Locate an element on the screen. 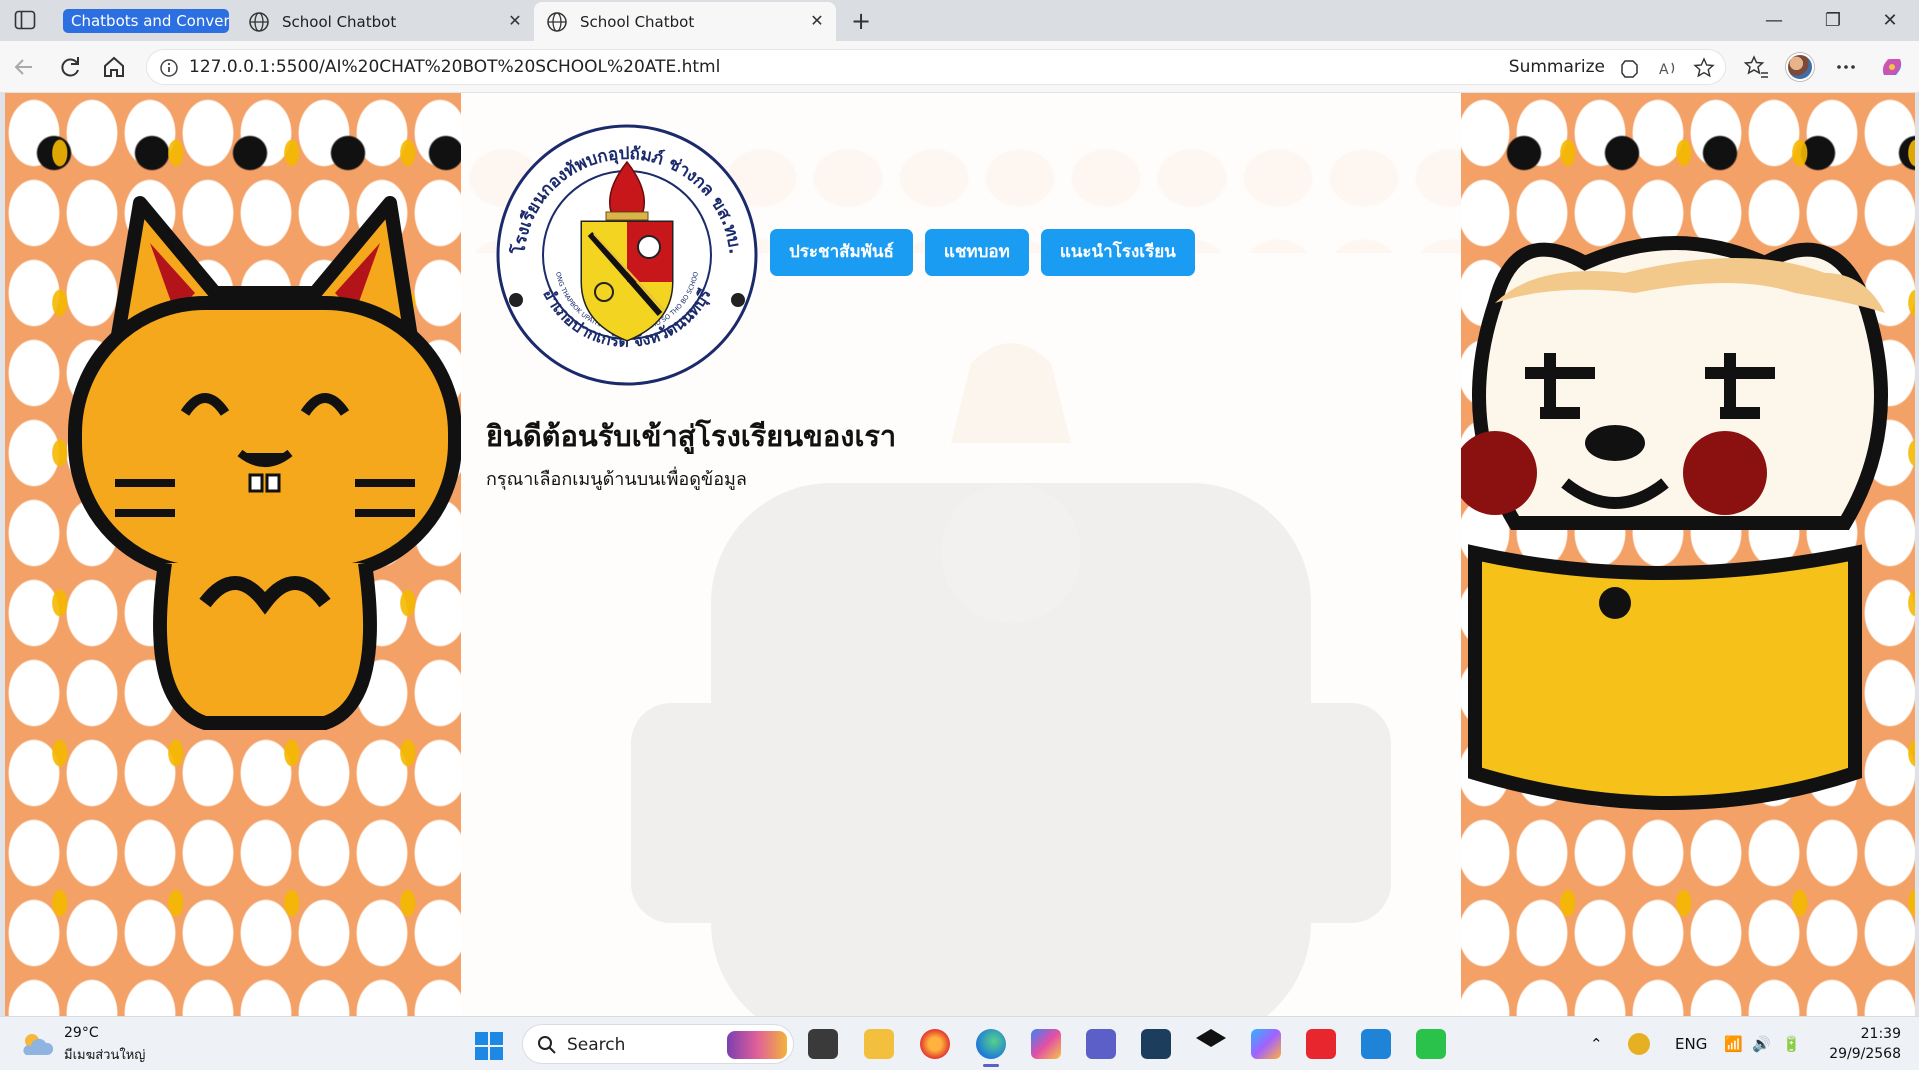  search-label: Search is located at coordinates (596, 1045).